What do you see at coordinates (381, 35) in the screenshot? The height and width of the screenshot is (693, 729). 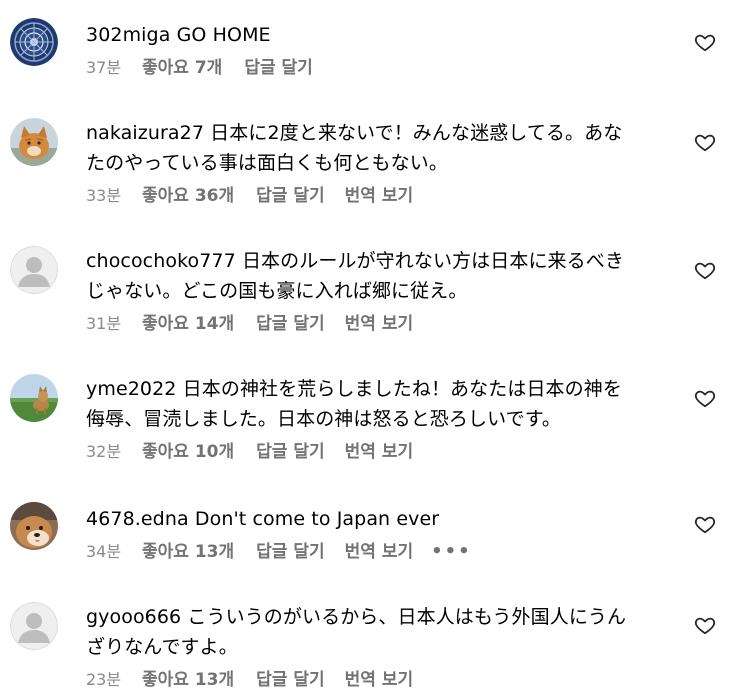 I see `comment-text: 302miga GO HOME` at bounding box center [381, 35].